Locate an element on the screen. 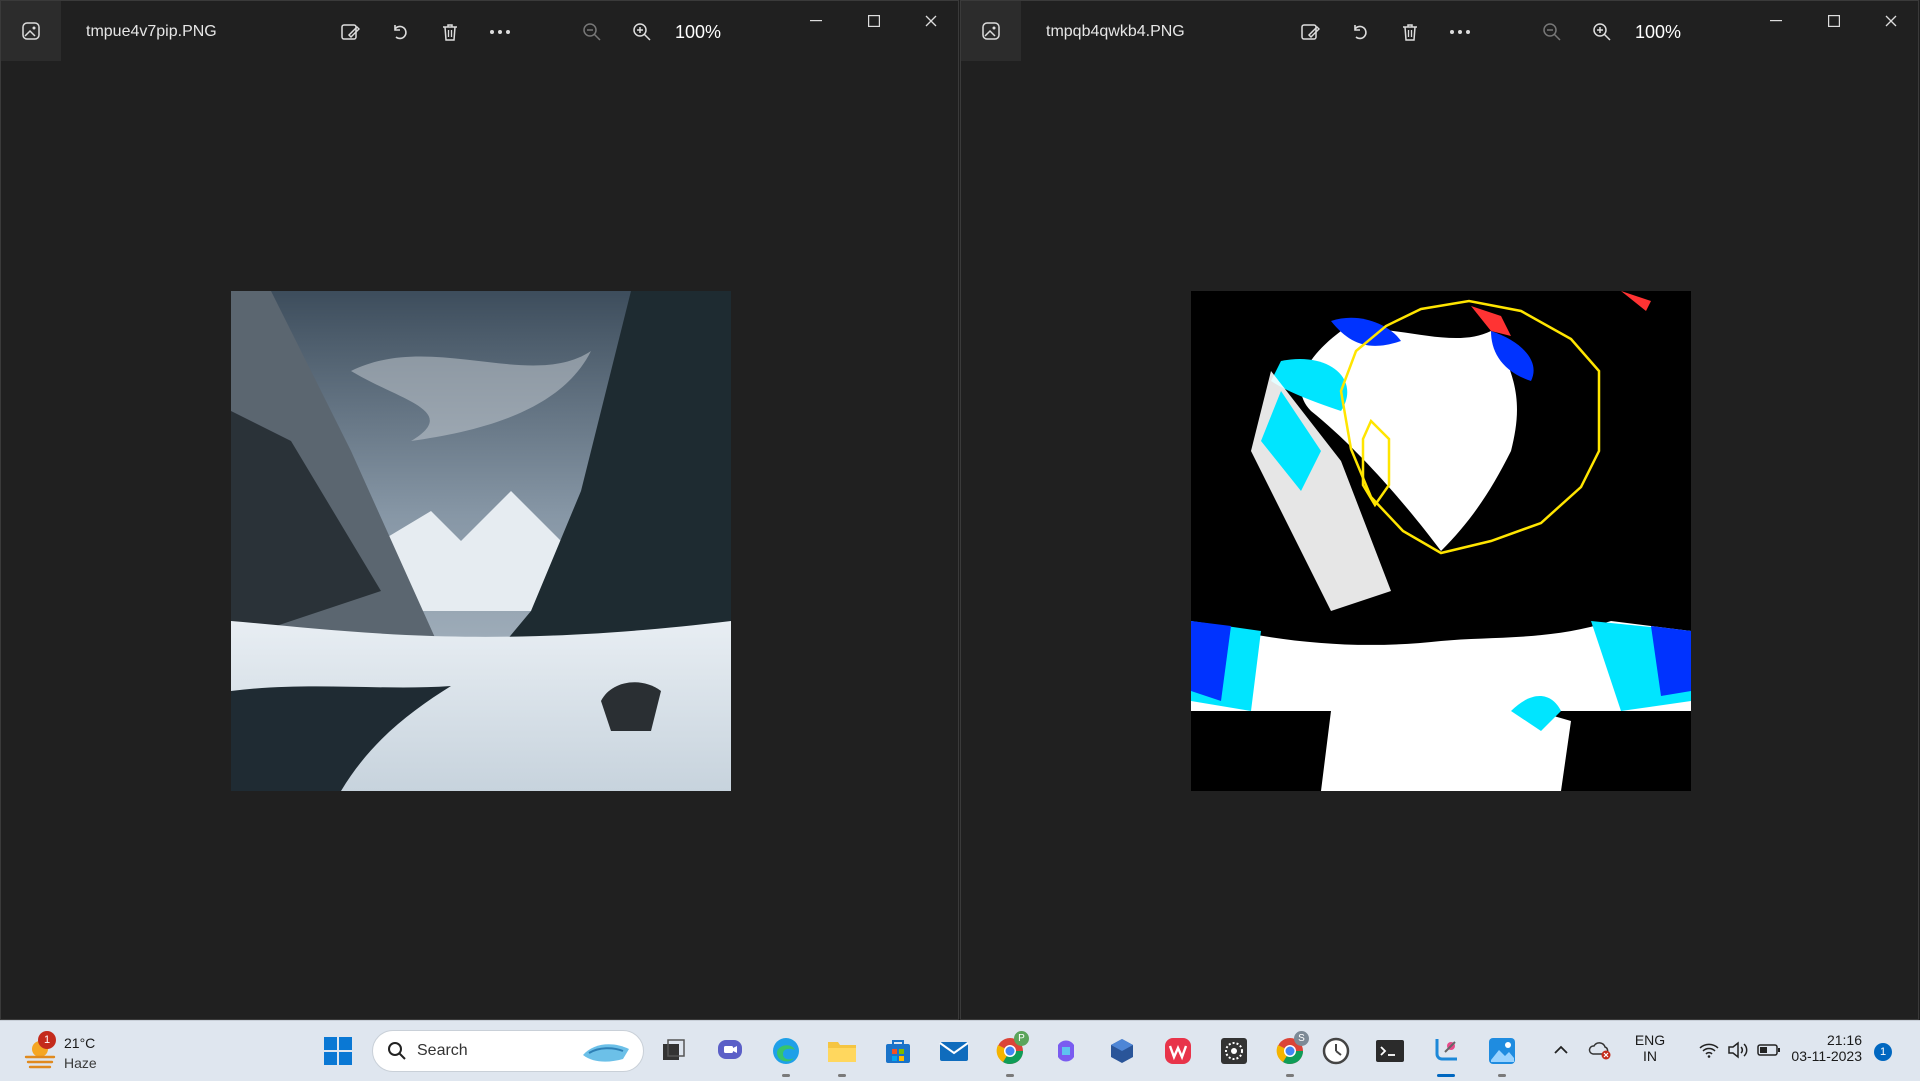 This screenshot has width=1920, height=1081. edge-button is located at coordinates (786, 1055).